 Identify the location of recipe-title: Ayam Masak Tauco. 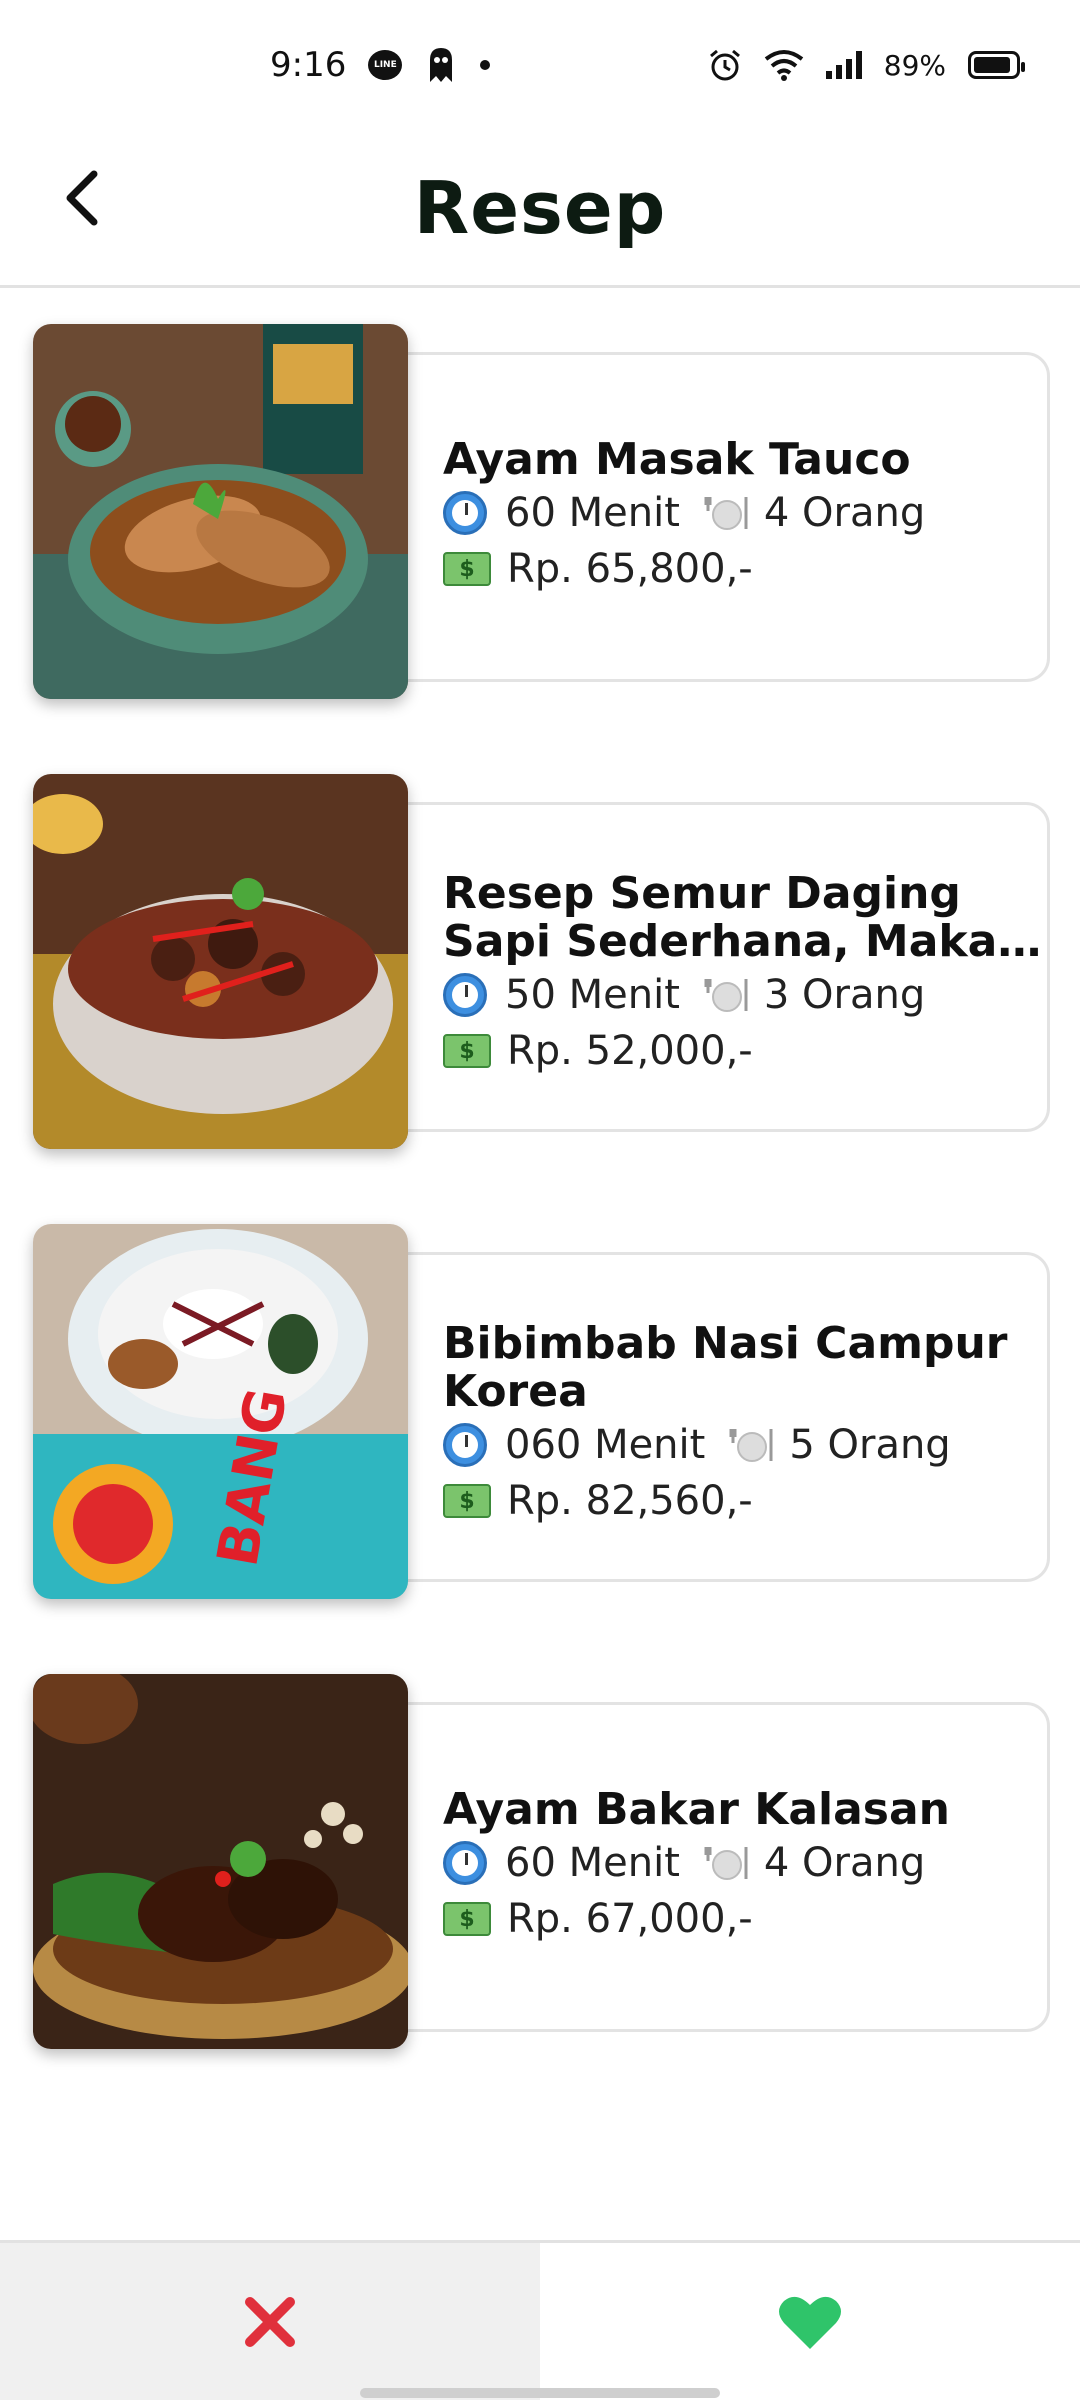
(677, 460).